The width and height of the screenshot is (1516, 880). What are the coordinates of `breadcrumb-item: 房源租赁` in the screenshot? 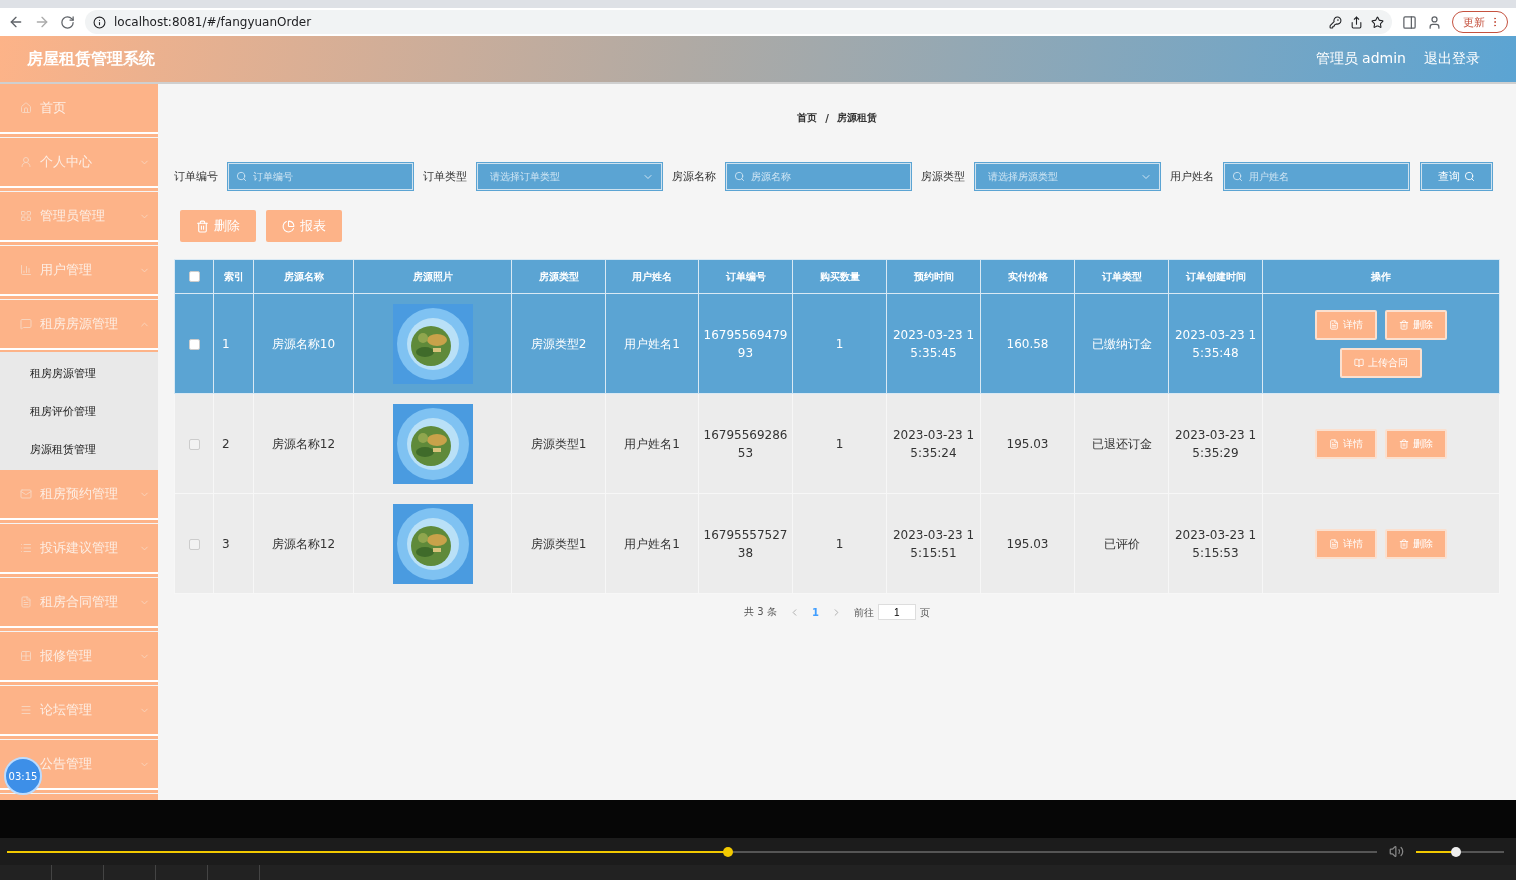 It's located at (856, 118).